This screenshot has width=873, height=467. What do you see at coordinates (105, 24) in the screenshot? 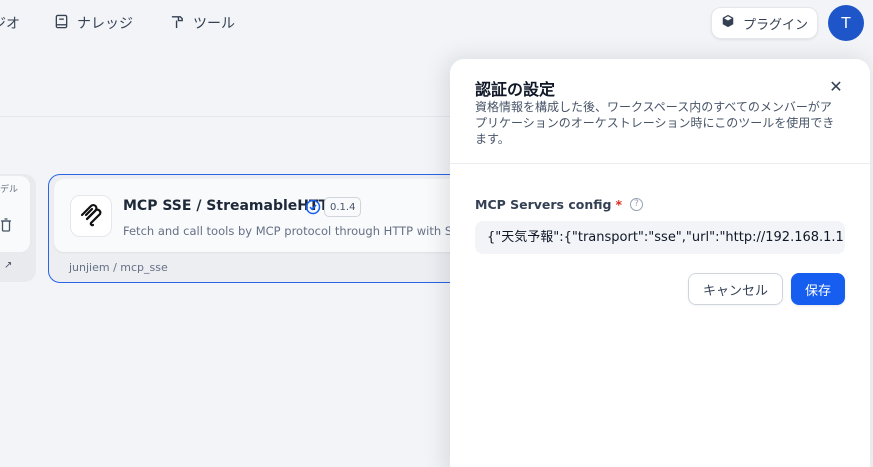
I see `nav-item-label: ナレッジ` at bounding box center [105, 24].